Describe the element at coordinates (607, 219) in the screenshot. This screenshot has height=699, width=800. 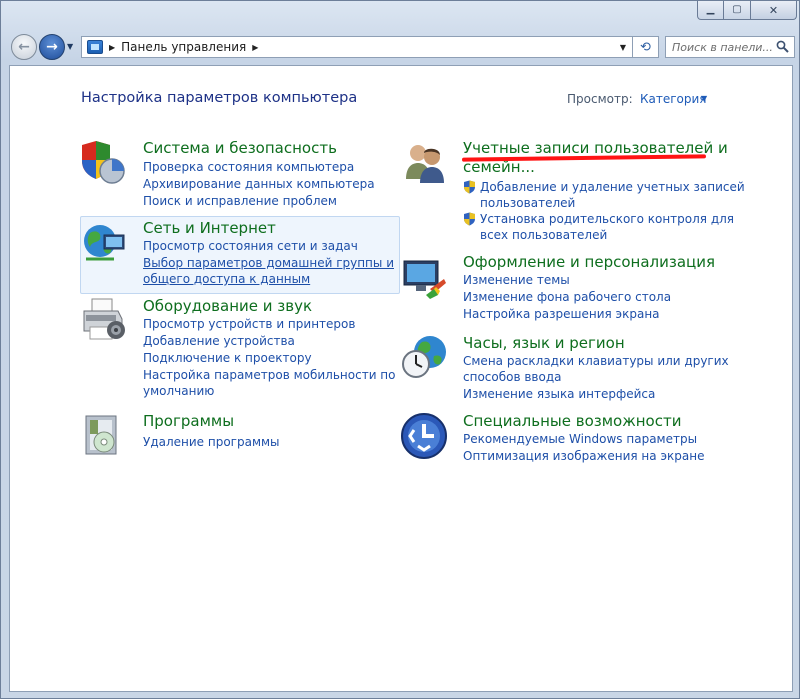
I see `link-parental-controls: Установка родительского контроля для` at that location.